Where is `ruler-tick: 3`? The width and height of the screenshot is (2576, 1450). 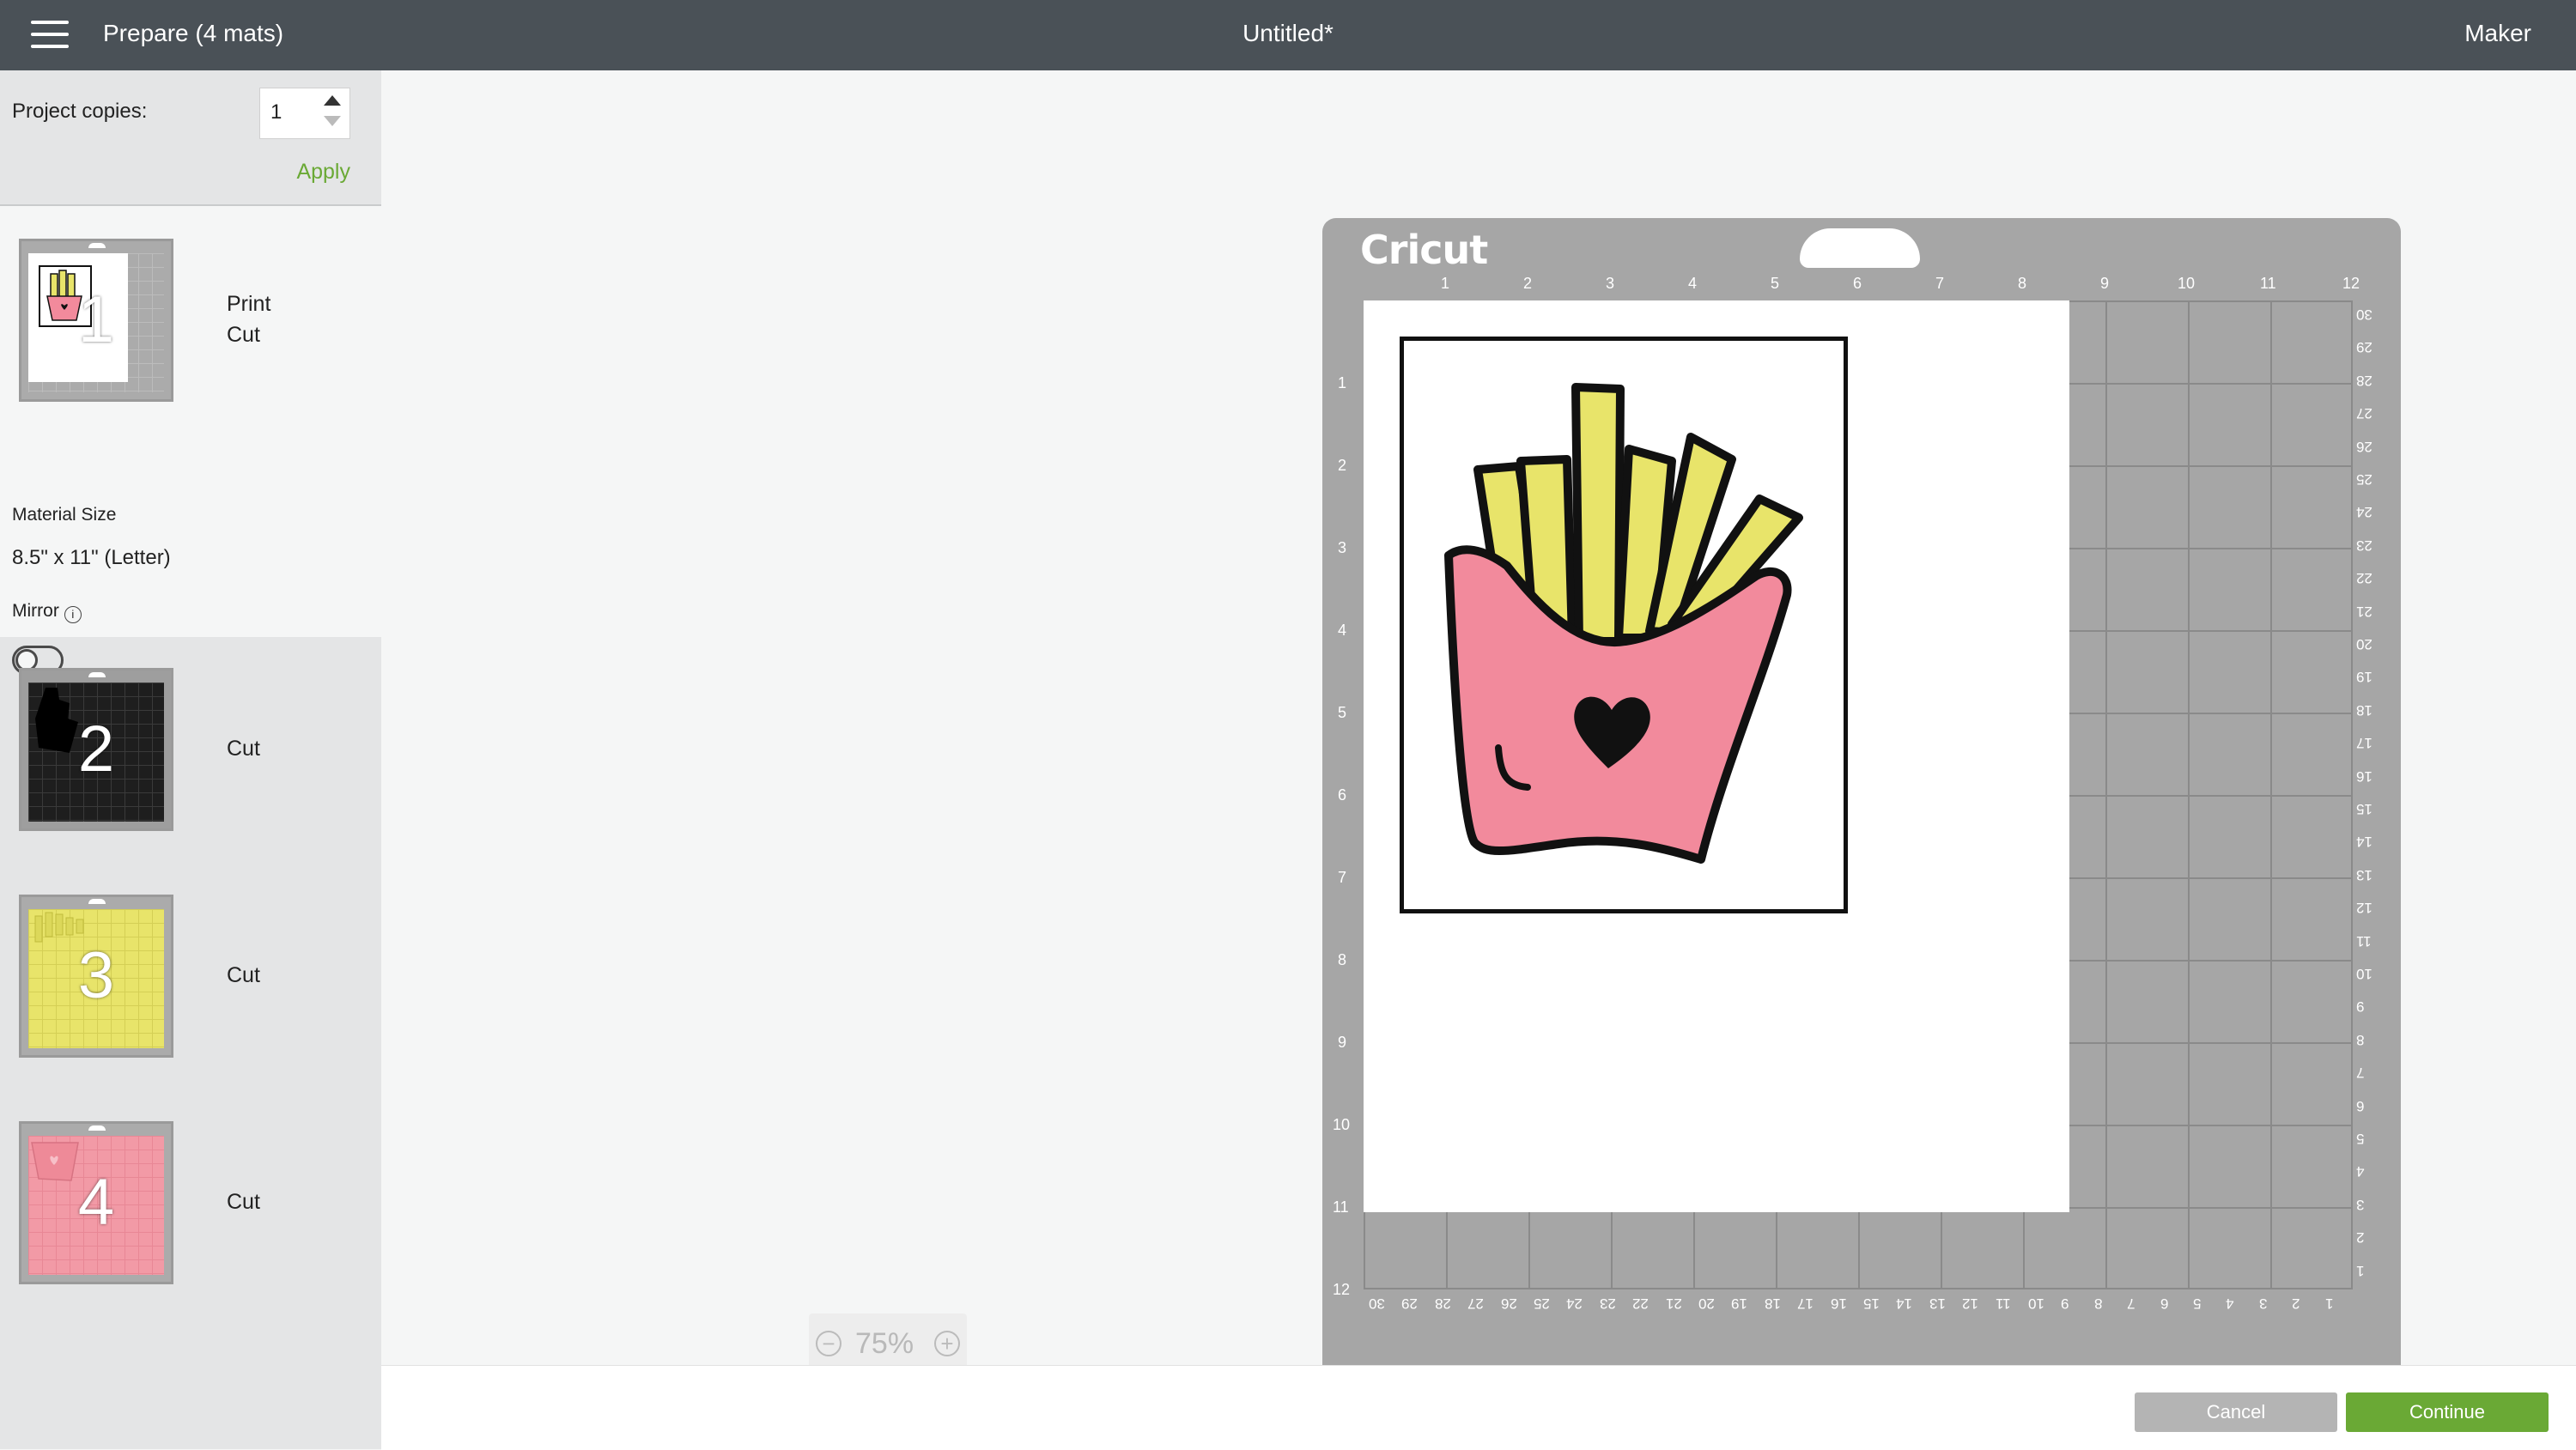 ruler-tick: 3 is located at coordinates (1342, 547).